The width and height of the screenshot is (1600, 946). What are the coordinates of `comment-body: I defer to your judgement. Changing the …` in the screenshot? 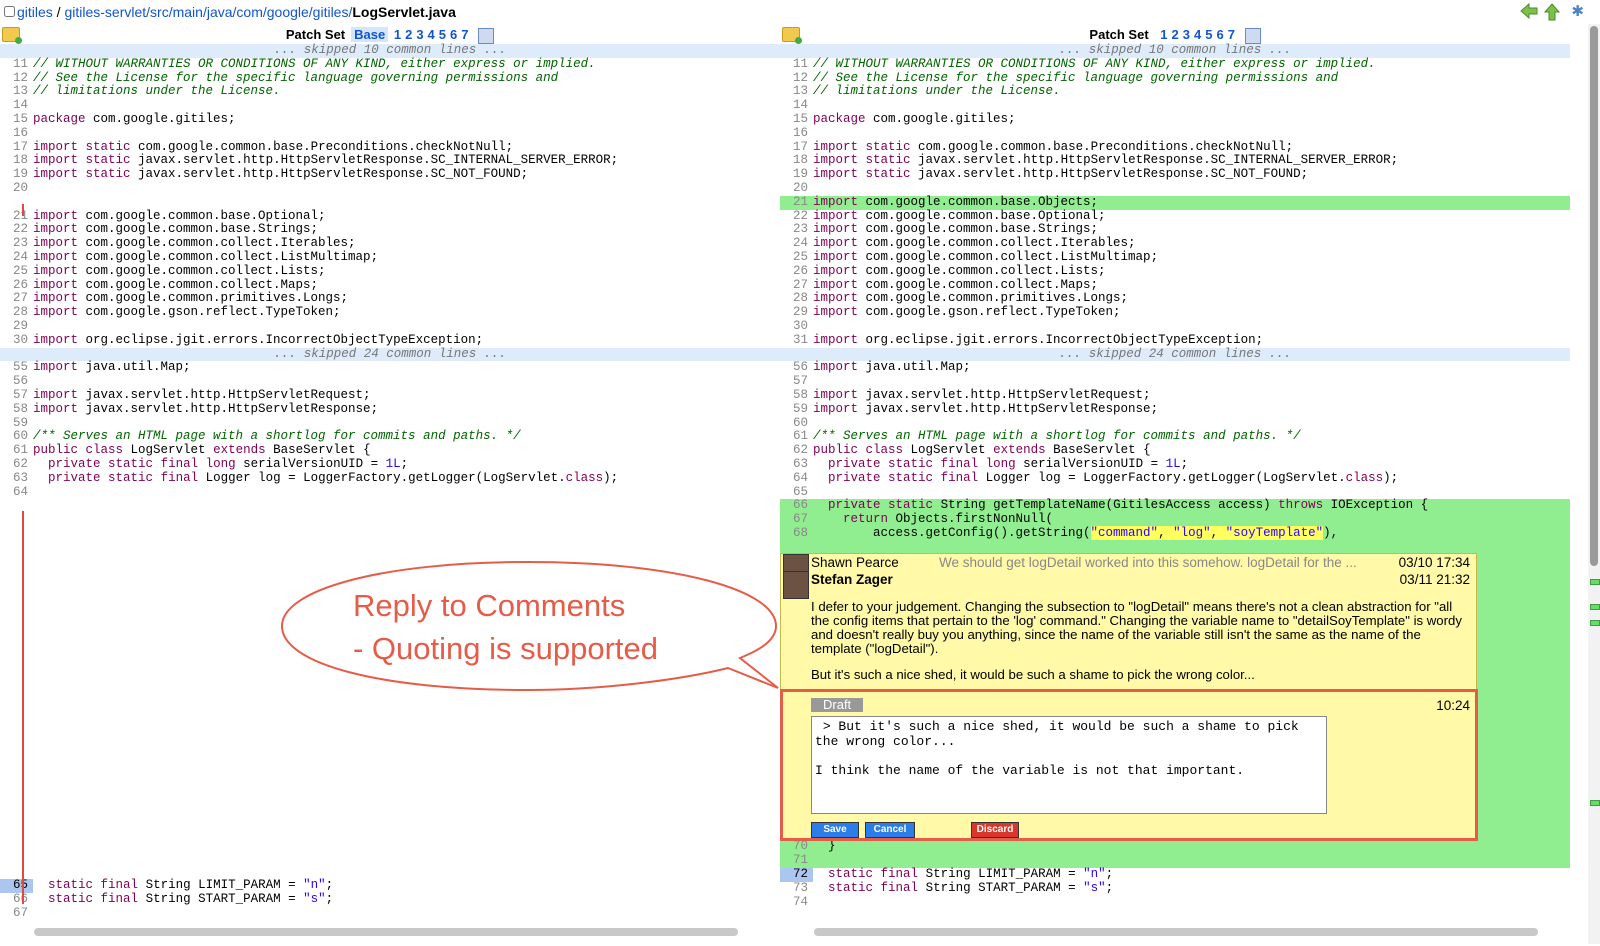 It's located at (1141, 647).